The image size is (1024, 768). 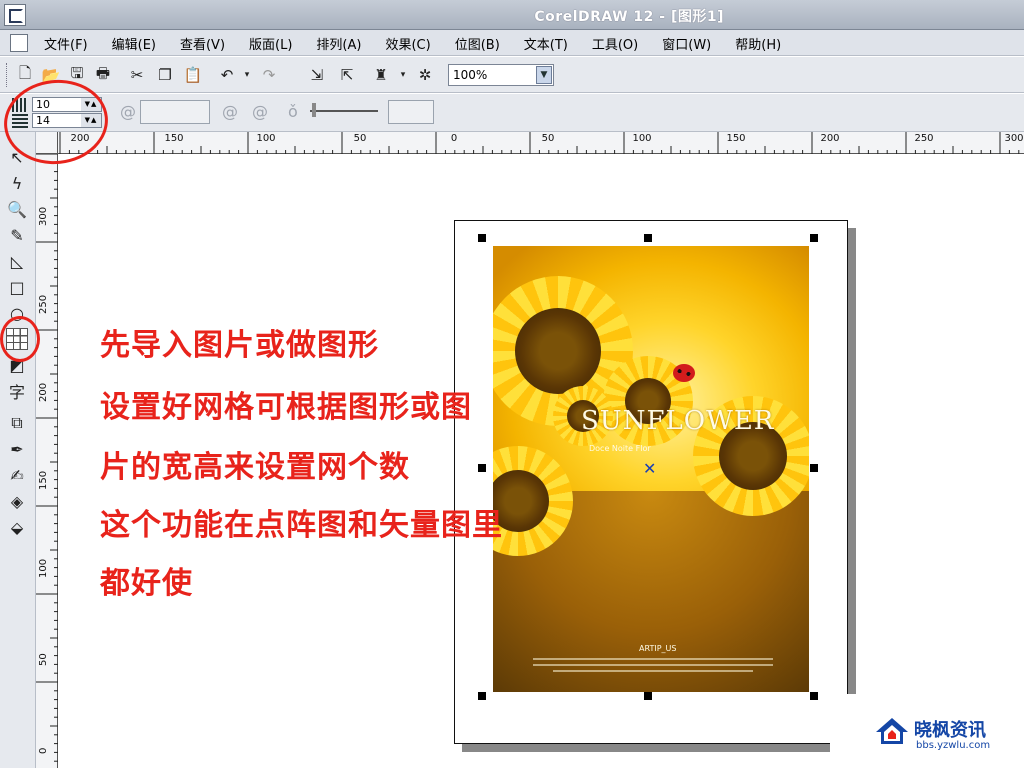 I want to click on coreldraw-app-icon, so click(x=15, y=15).